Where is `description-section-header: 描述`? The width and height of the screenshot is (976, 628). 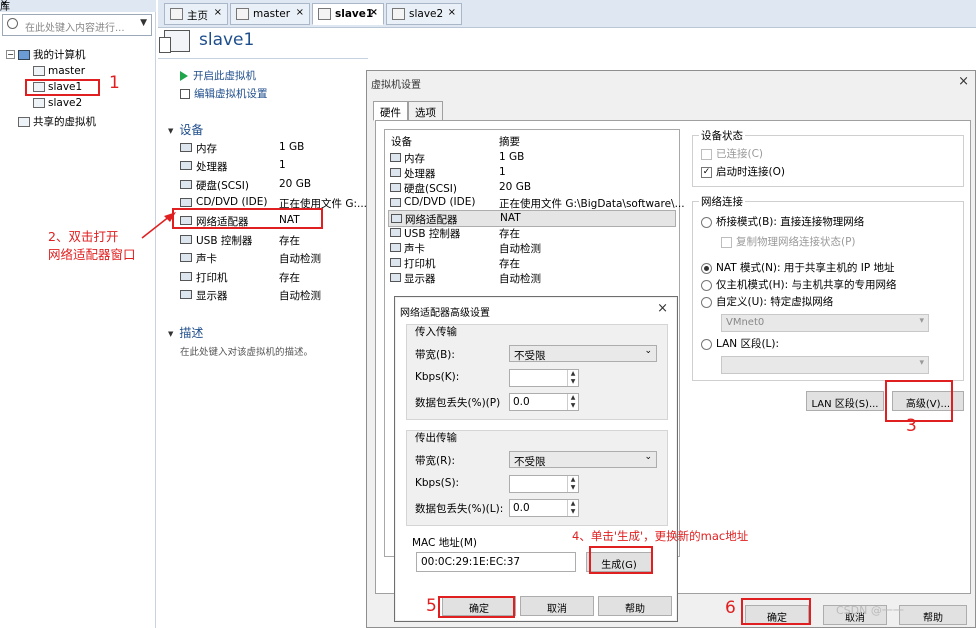
description-section-header: 描述 is located at coordinates (185, 332).